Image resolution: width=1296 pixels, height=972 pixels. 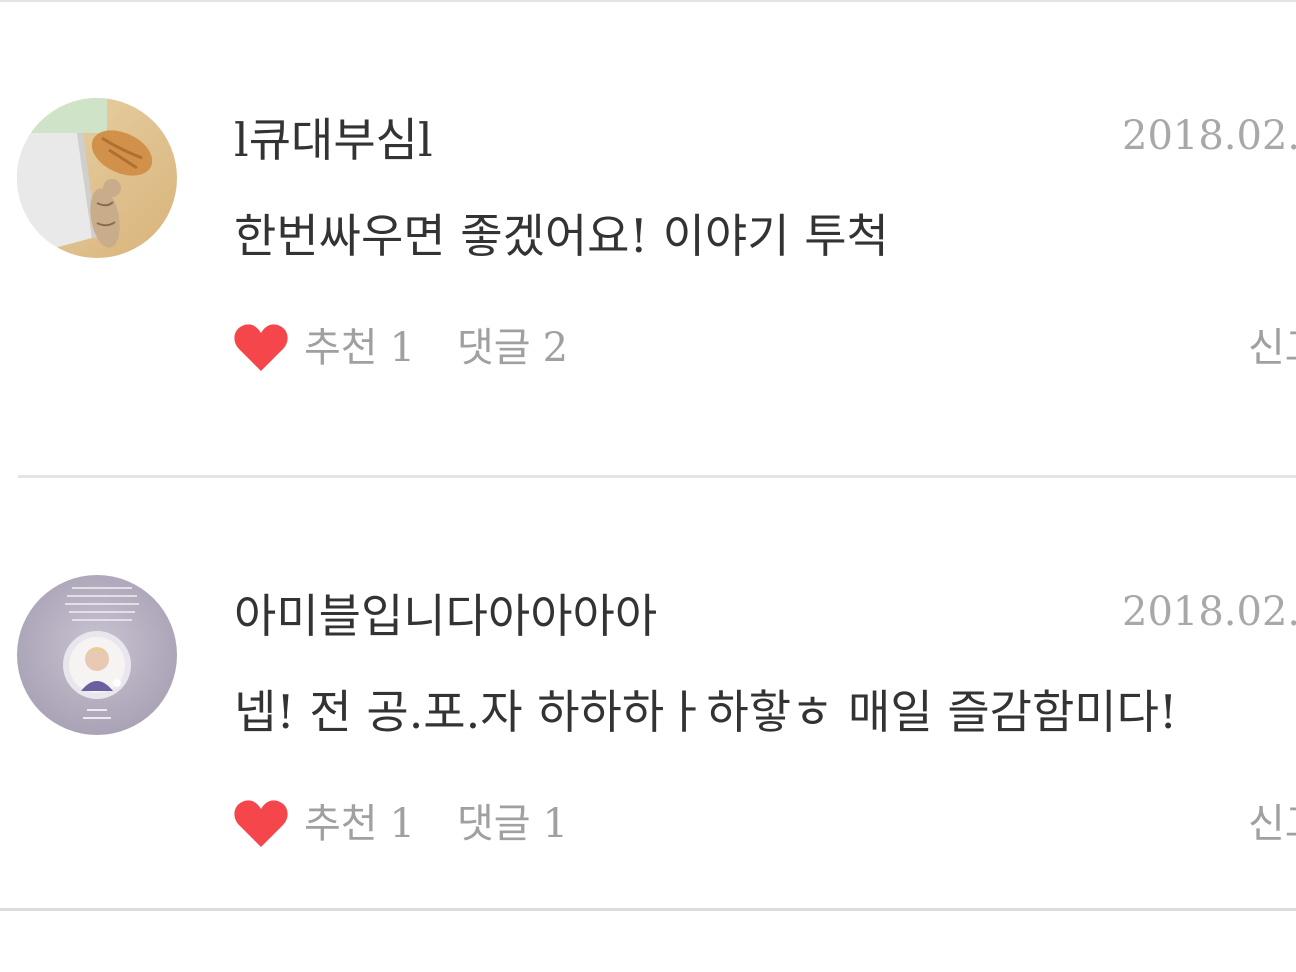 I want to click on comment-text: 넵! 전 공.포.자 하하하ㅏ하핳ㅎ 매일 즐감함미다!, so click(x=706, y=712).